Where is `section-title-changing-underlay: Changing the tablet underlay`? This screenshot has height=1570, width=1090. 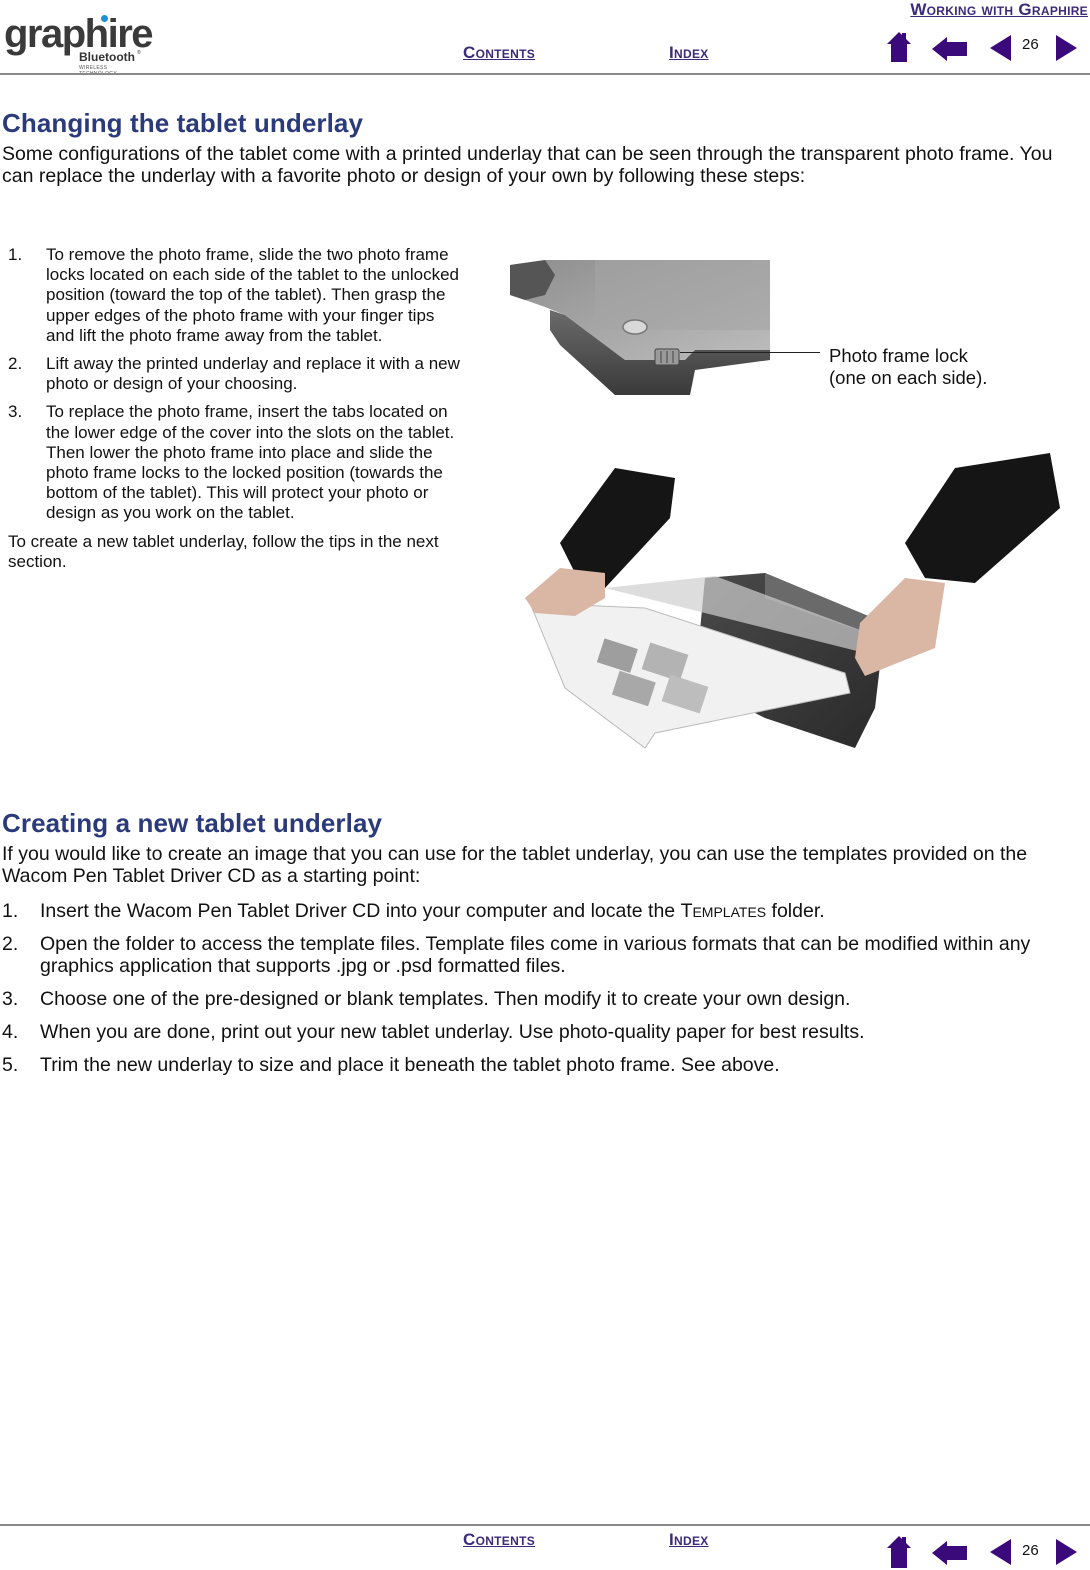
section-title-changing-underlay: Changing the tablet underlay is located at coordinates (183, 123).